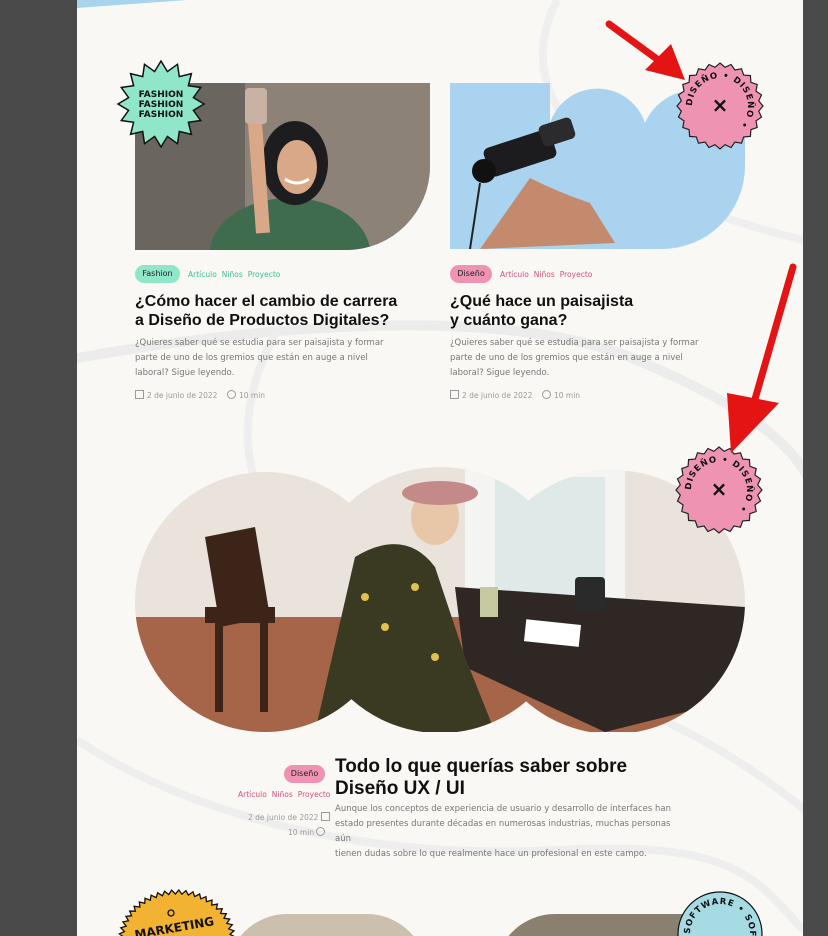 Image resolution: width=828 pixels, height=936 pixels. What do you see at coordinates (290, 817) in the screenshot?
I see `featured-date: 2 de junio de 2022` at bounding box center [290, 817].